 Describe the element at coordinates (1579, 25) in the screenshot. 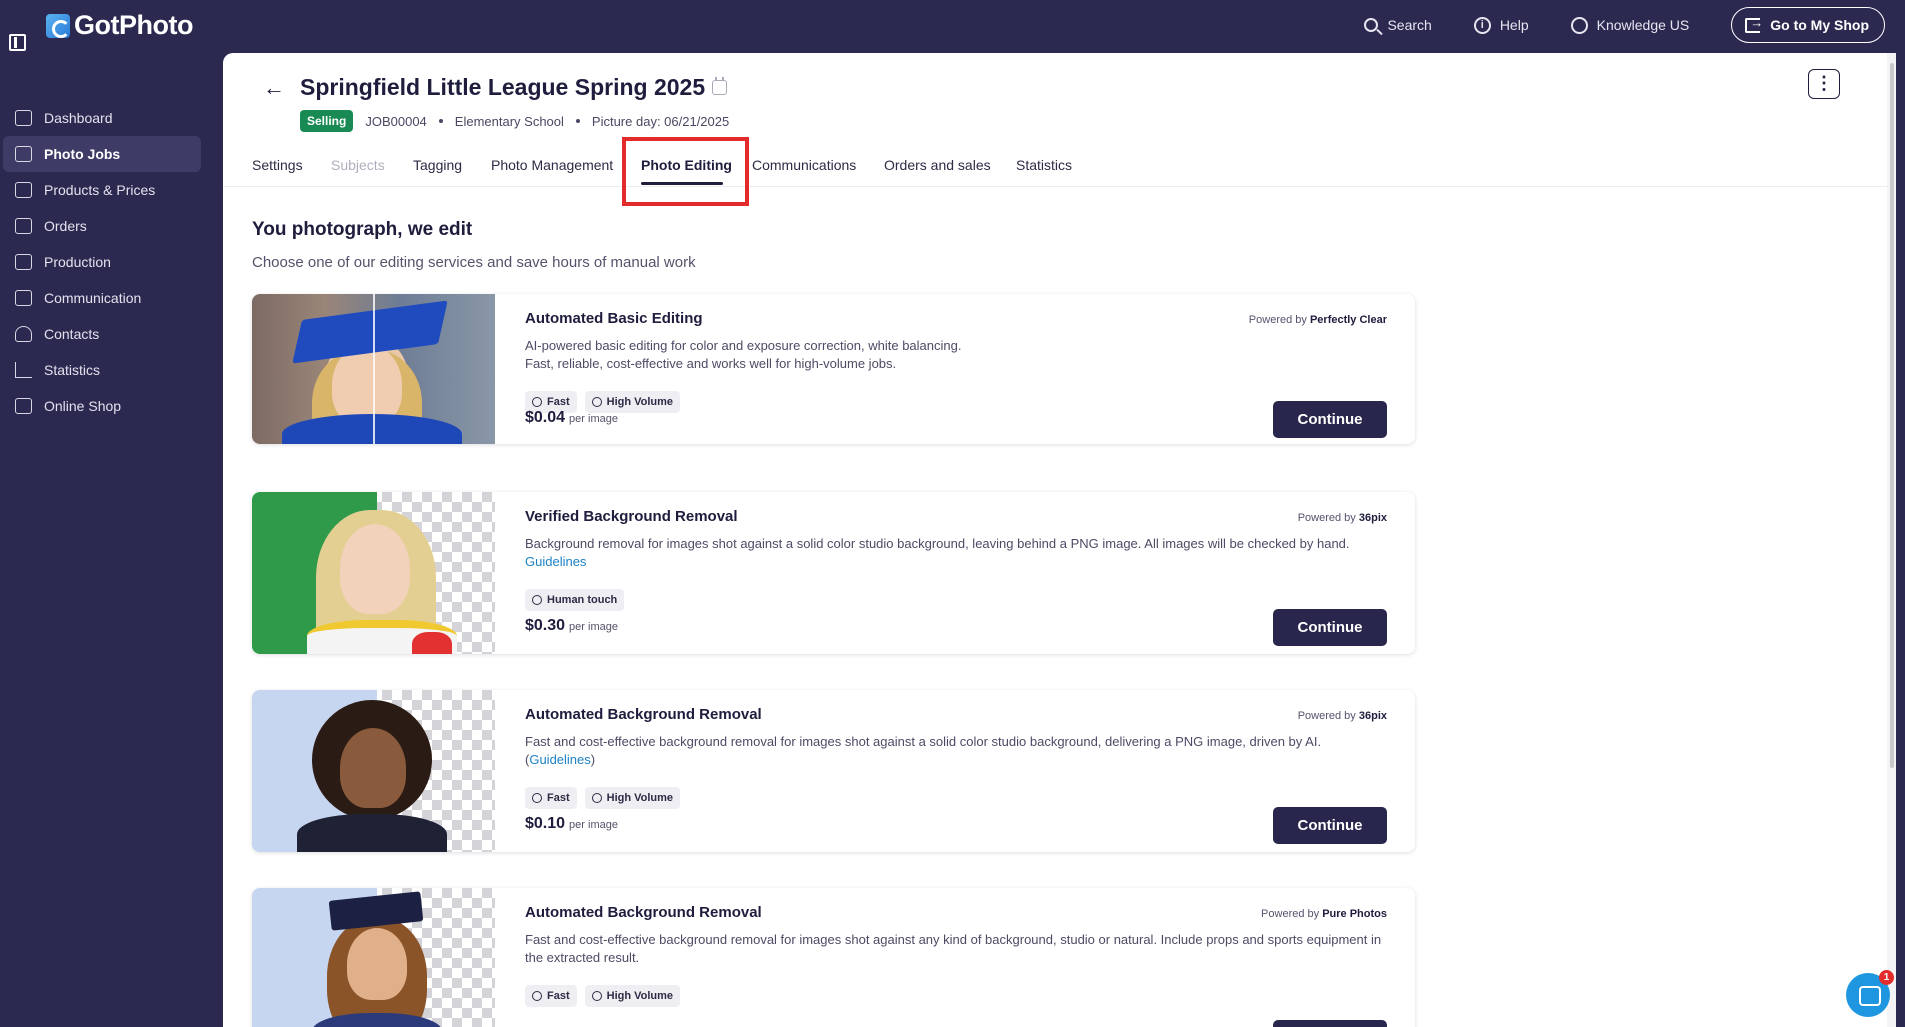

I see `user-circle-icon` at that location.